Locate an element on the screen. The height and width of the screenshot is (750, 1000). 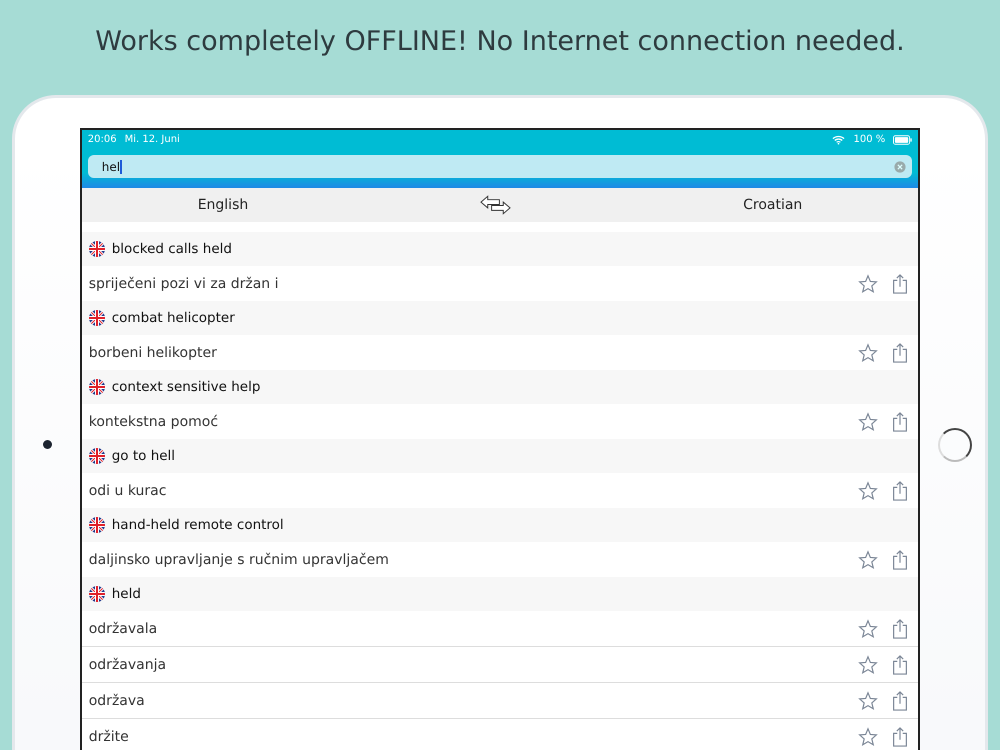
headline: Works completely OFFLINE! No Internet connection needed. is located at coordinates (500, 42).